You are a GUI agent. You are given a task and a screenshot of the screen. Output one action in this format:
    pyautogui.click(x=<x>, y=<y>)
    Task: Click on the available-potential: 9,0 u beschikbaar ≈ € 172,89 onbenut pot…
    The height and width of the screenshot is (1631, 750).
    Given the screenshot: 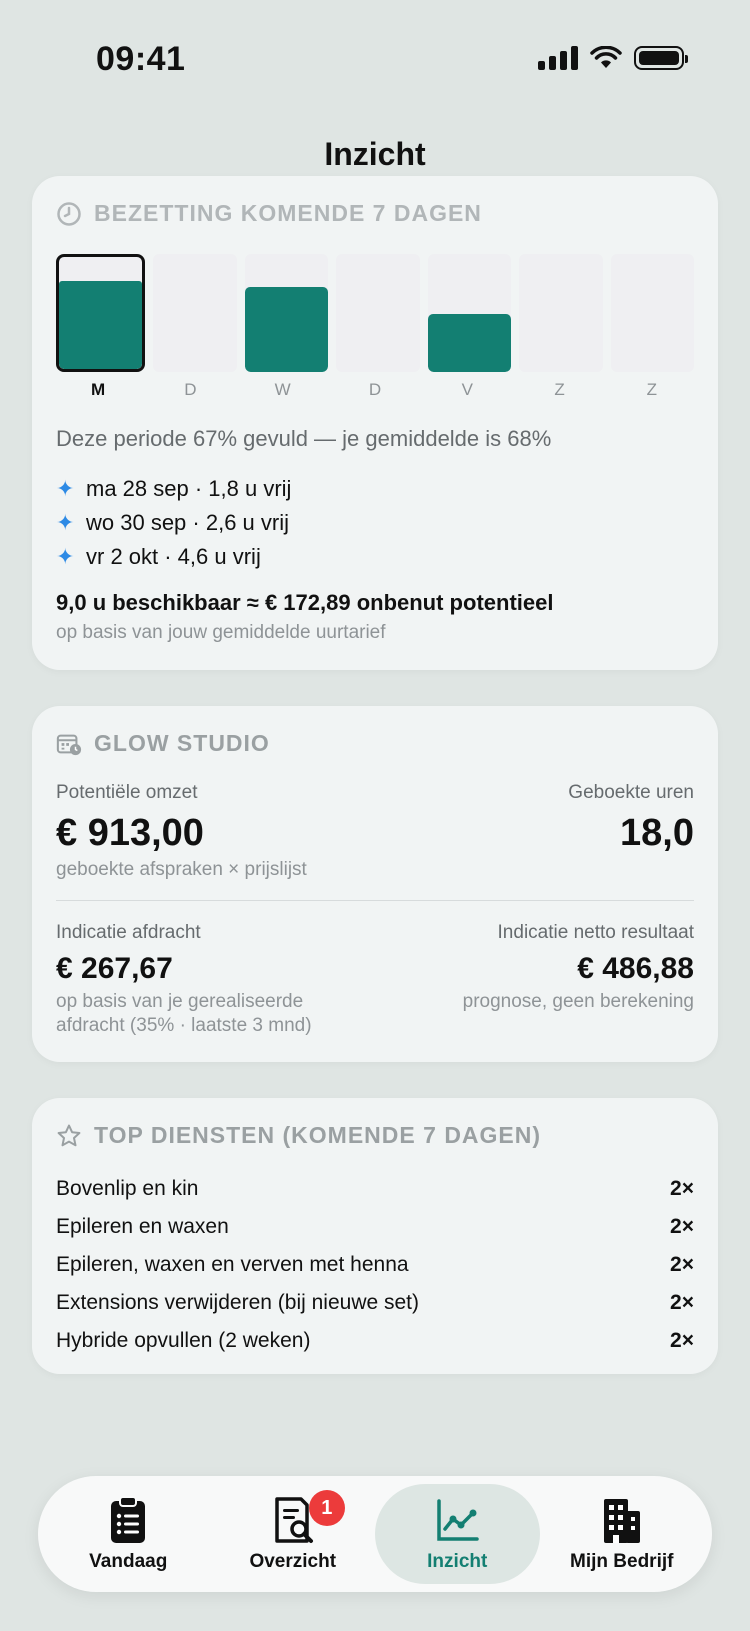 What is the action you would take?
    pyautogui.click(x=305, y=602)
    